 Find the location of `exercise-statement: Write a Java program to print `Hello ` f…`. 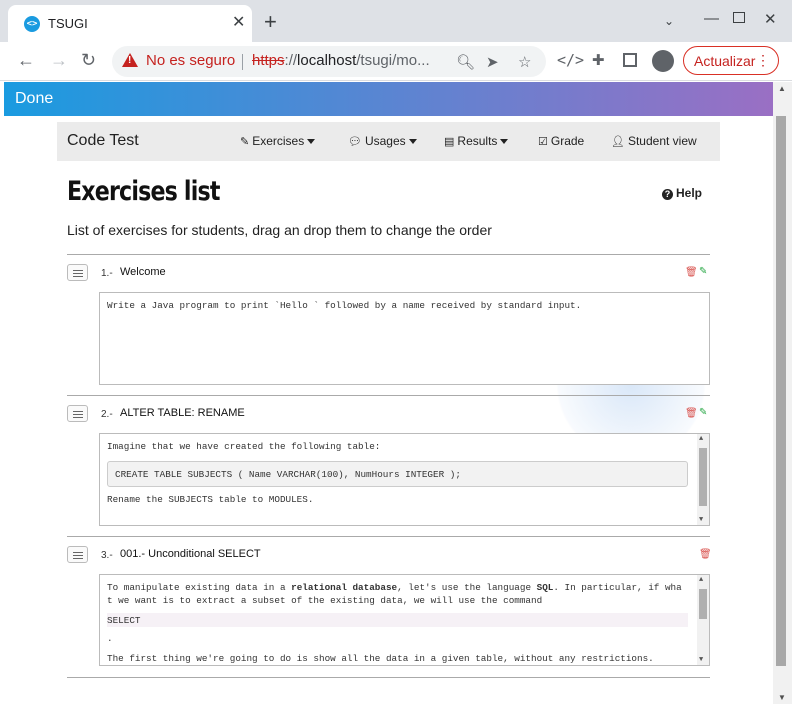

exercise-statement: Write a Java program to print `Hello ` f… is located at coordinates (404, 338).